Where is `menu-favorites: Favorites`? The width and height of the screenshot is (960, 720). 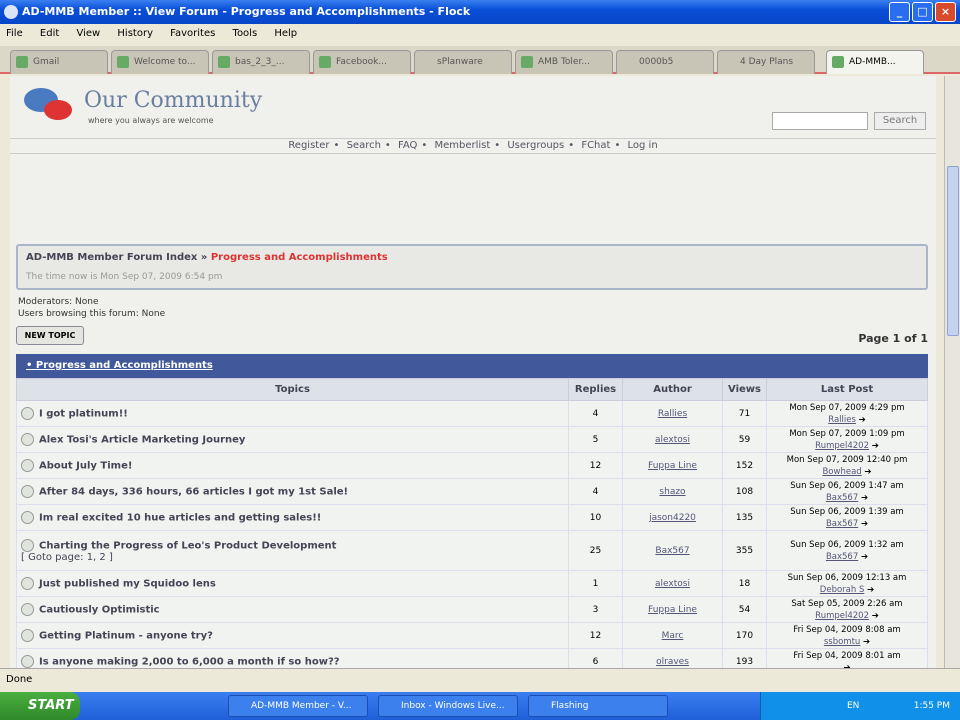 menu-favorites: Favorites is located at coordinates (192, 33).